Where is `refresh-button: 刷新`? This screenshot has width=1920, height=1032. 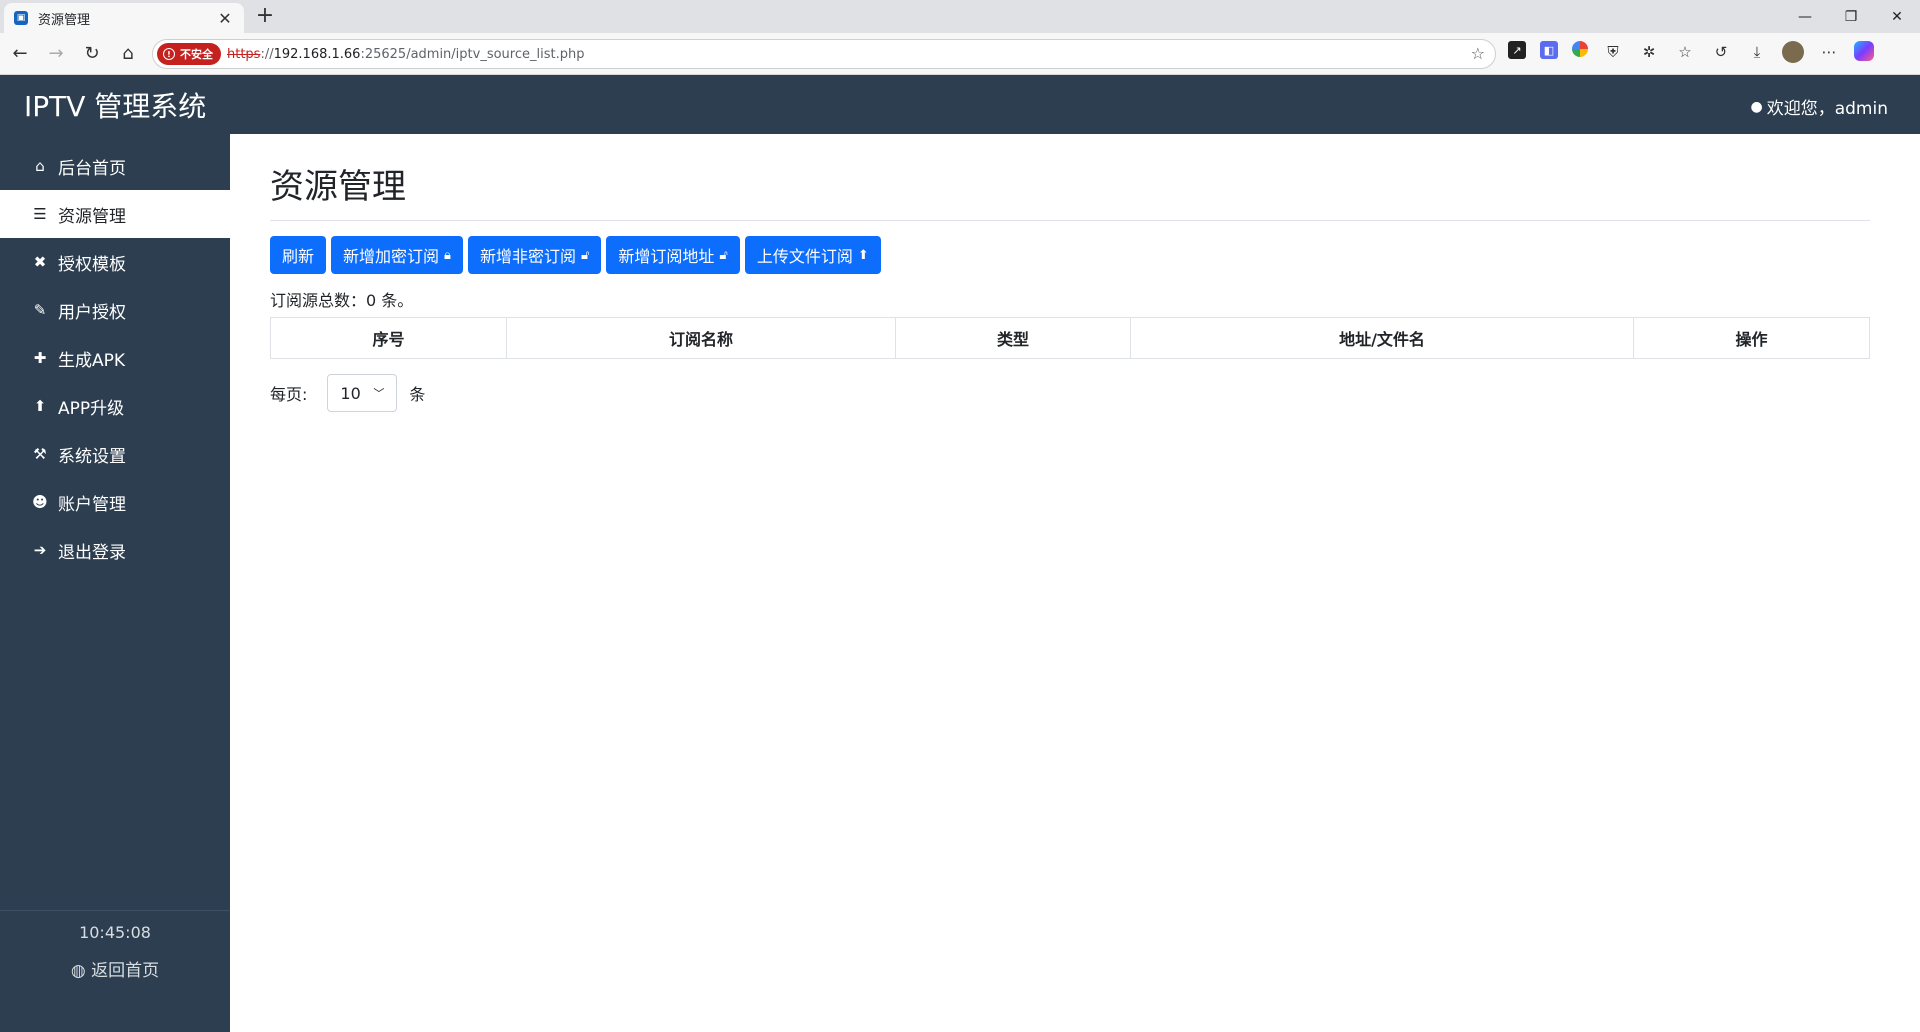 refresh-button: 刷新 is located at coordinates (298, 255).